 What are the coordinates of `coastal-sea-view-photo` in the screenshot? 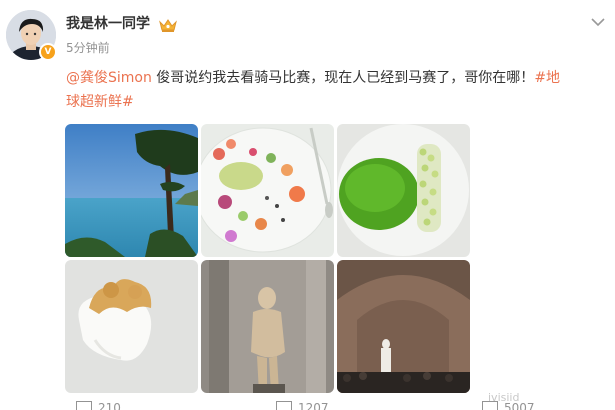 It's located at (131, 190).